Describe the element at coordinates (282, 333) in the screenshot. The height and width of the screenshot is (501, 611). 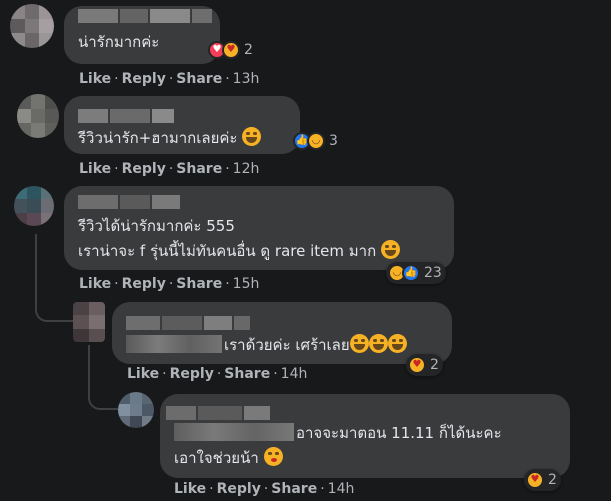
I see `comment-bubble: เราด้วยค่ะ เศร้าเลย` at that location.